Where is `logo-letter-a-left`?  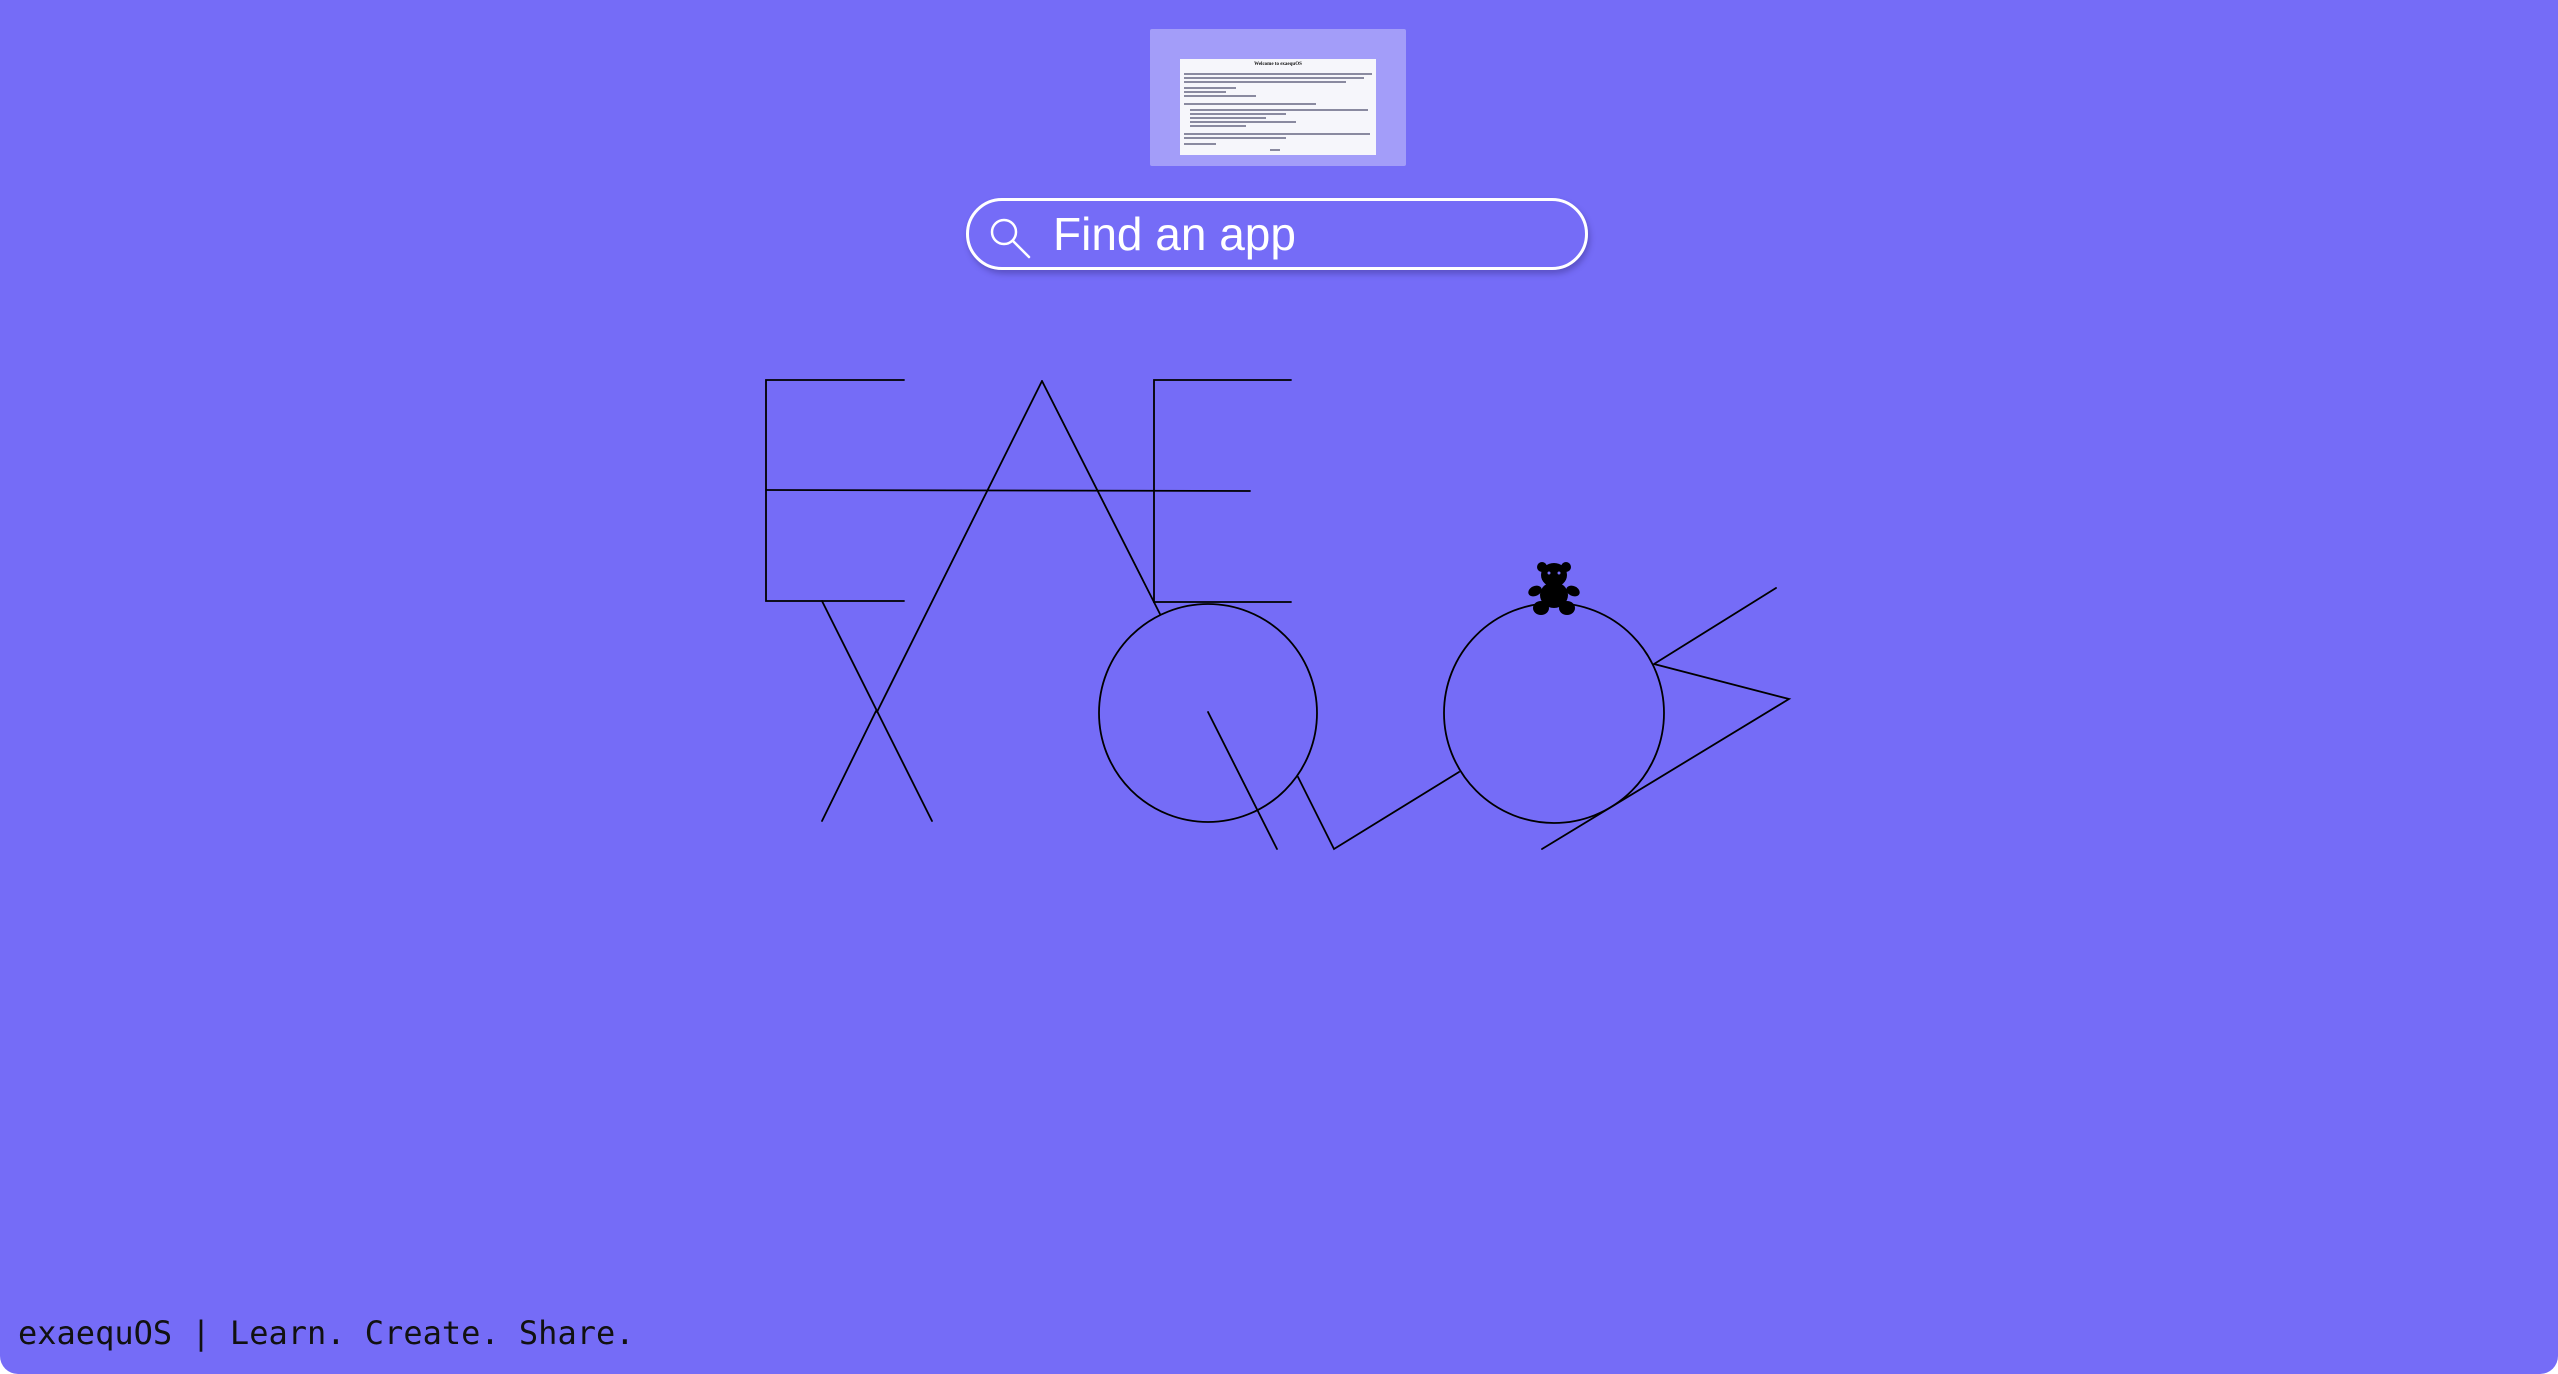 logo-letter-a-left is located at coordinates (959, 546).